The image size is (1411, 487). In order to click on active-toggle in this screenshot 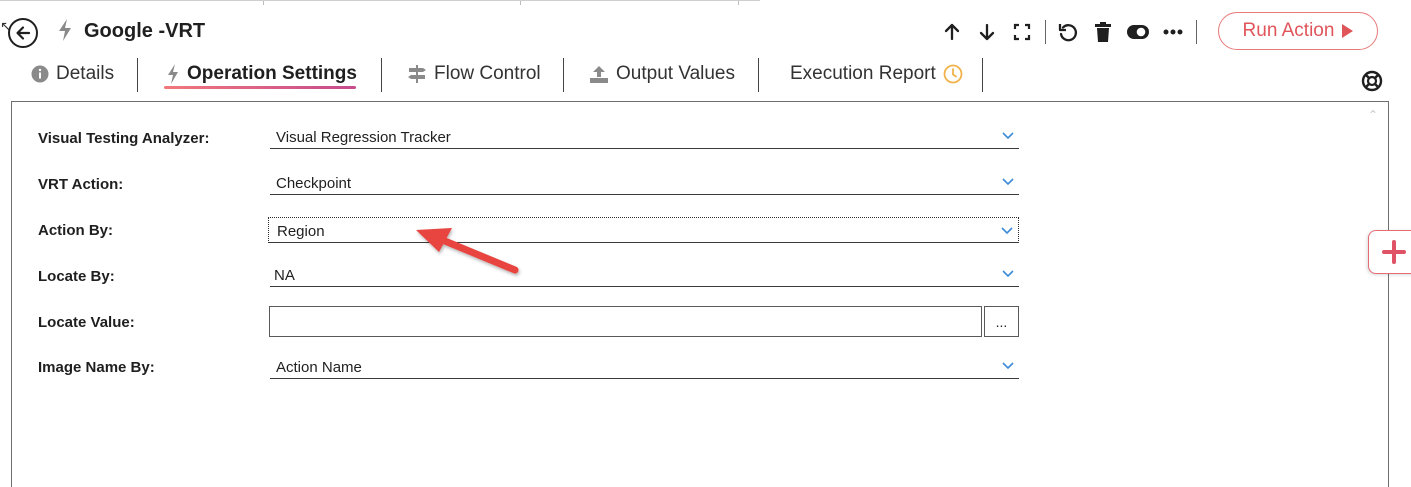, I will do `click(1138, 32)`.